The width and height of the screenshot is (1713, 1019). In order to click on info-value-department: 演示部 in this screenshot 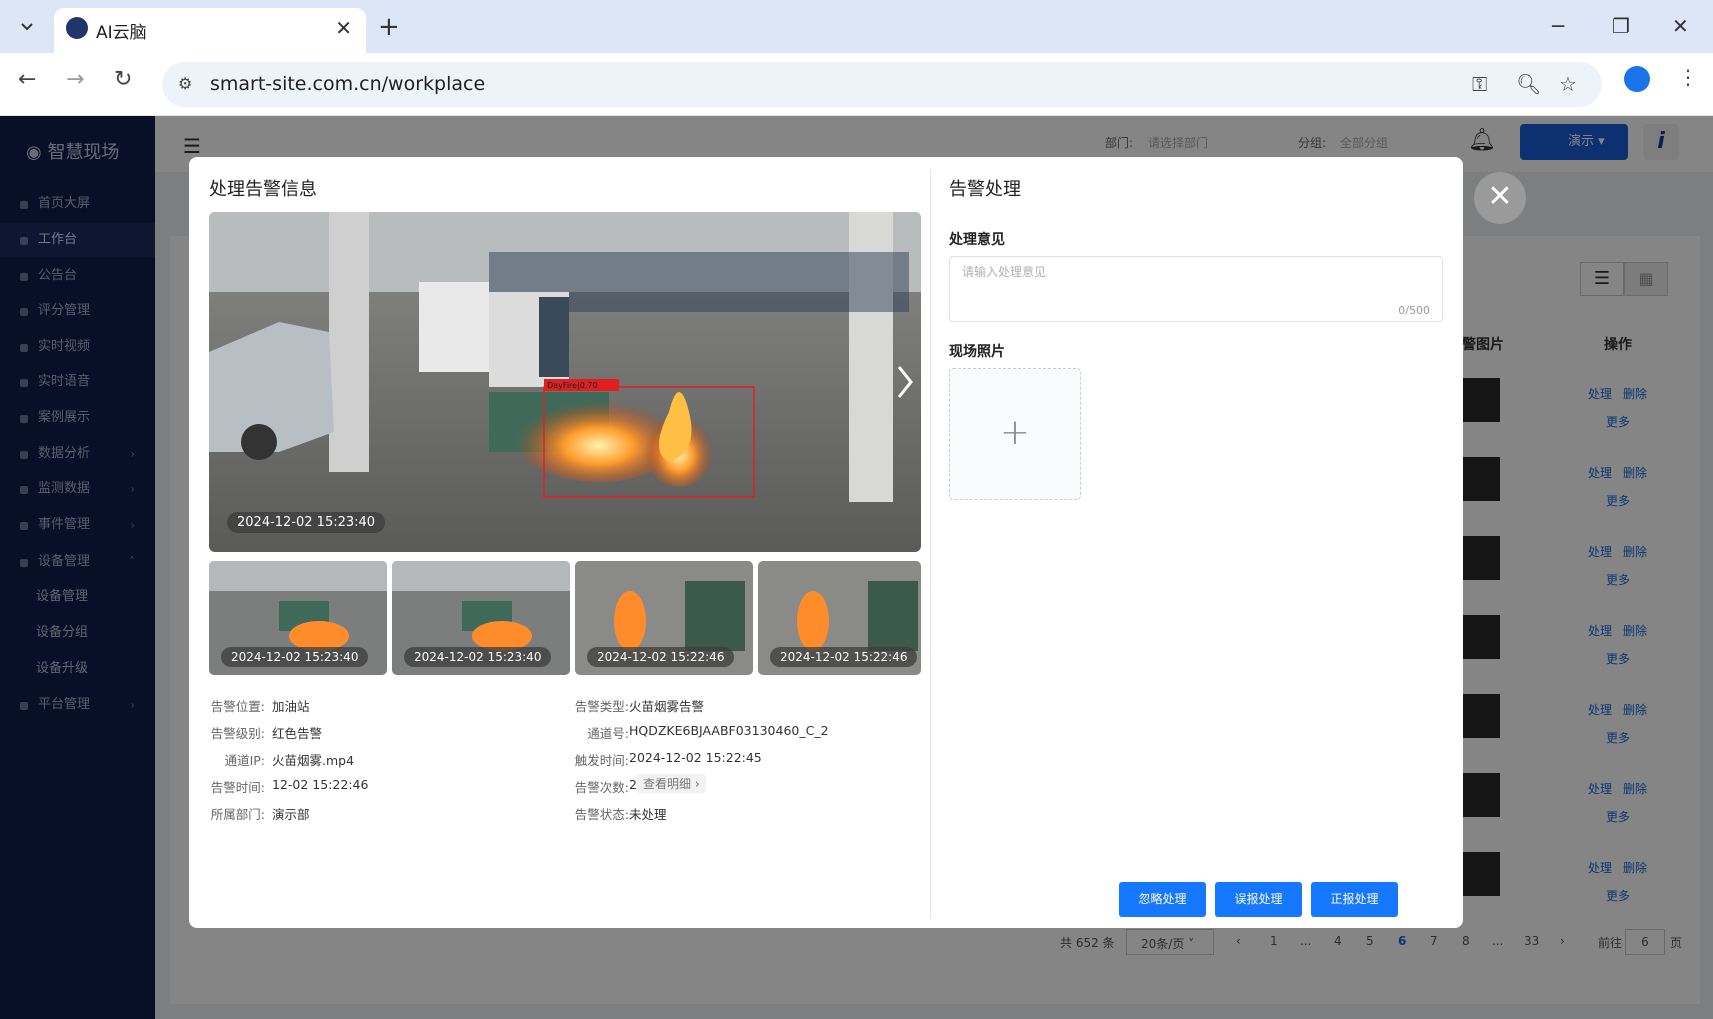, I will do `click(291, 814)`.